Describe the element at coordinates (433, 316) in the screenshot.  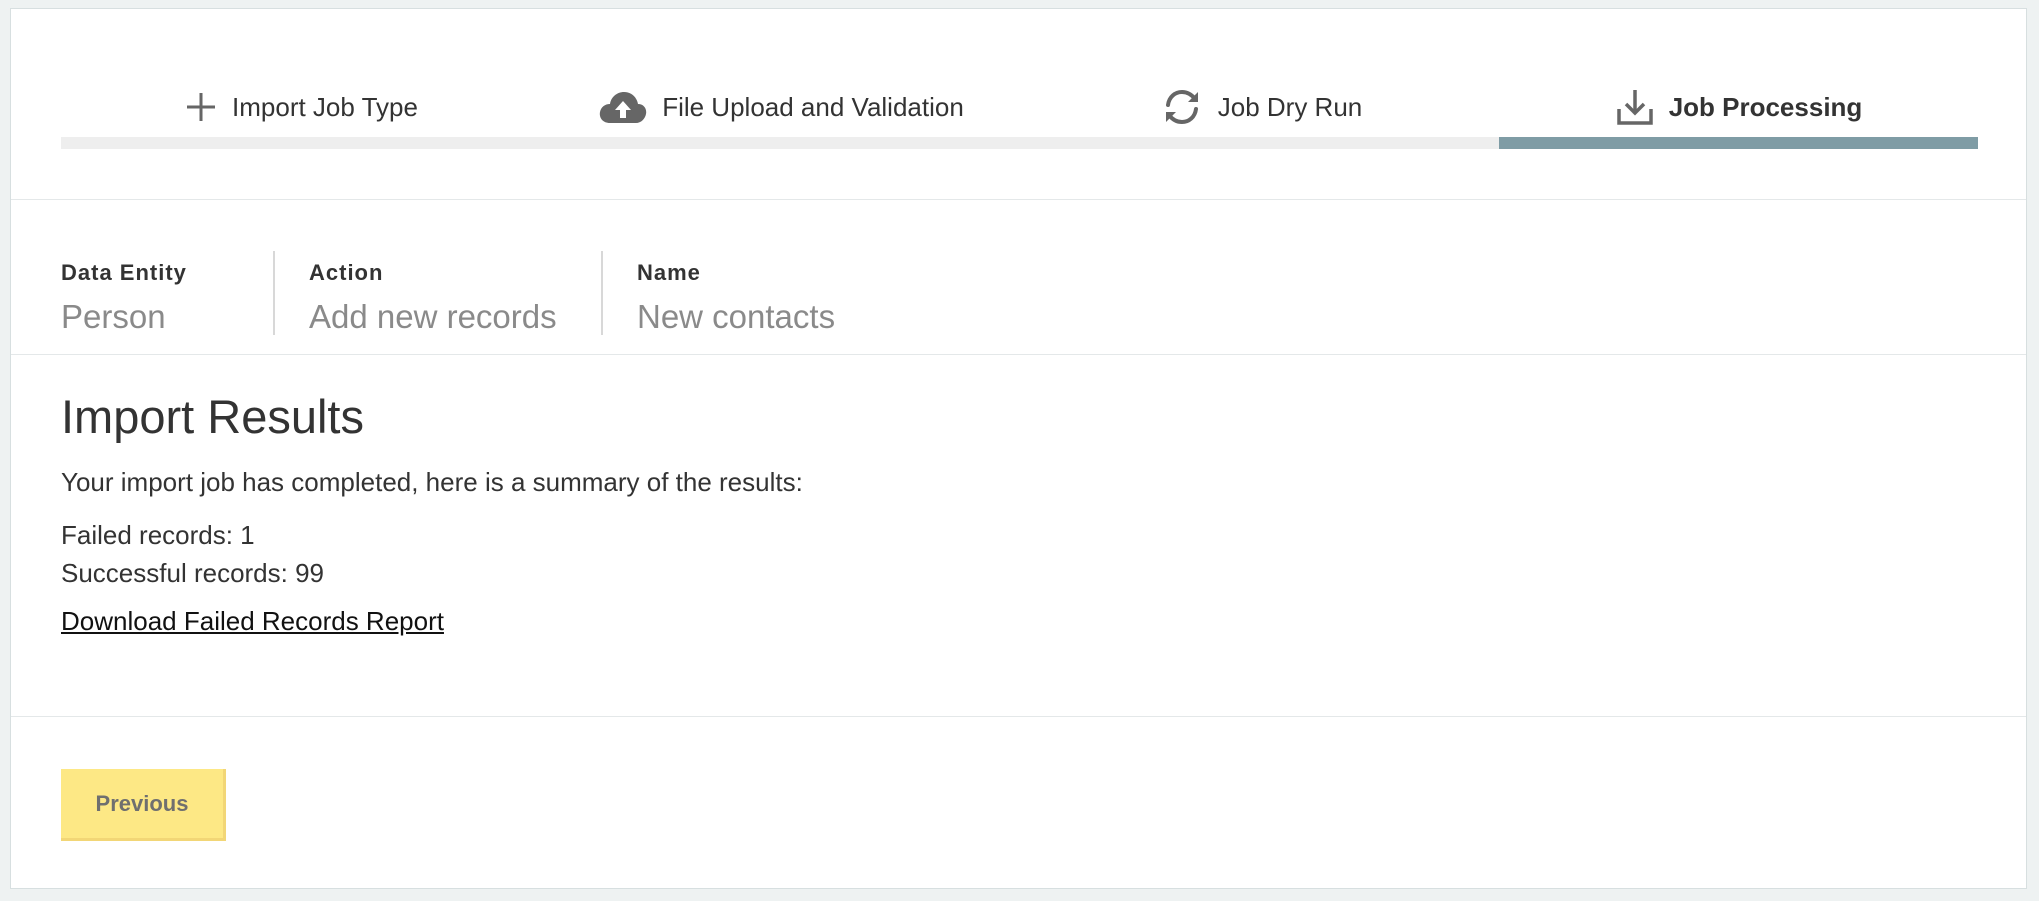
I see `action-value: Add new records` at that location.